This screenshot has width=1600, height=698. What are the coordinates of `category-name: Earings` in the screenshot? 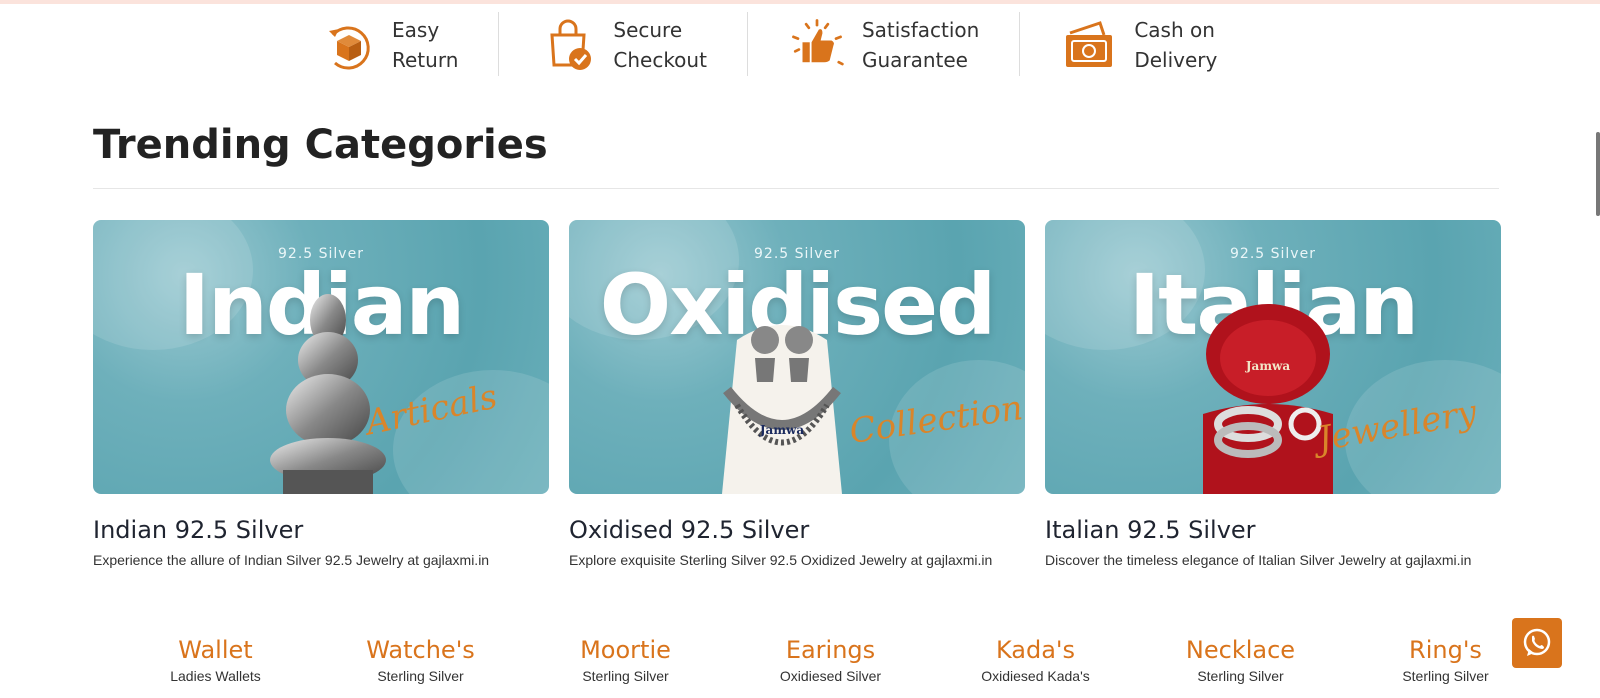 It's located at (830, 650).